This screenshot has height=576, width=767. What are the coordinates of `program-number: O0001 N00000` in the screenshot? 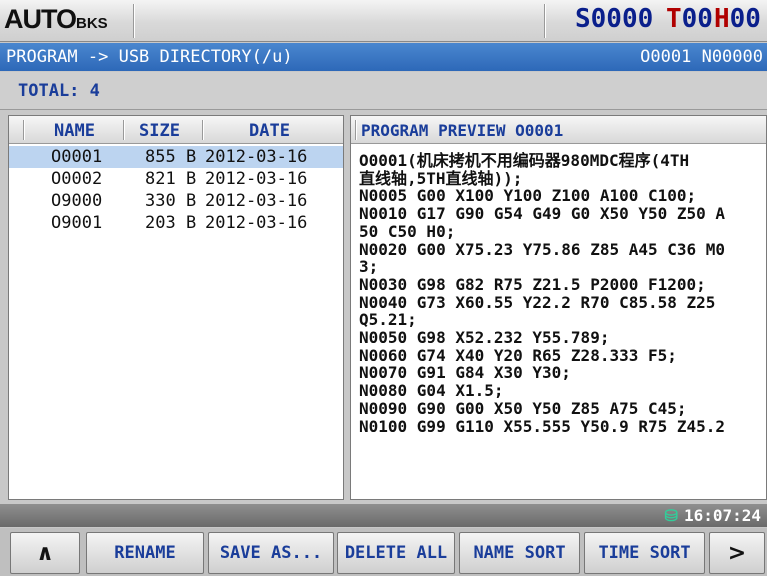 It's located at (701, 57).